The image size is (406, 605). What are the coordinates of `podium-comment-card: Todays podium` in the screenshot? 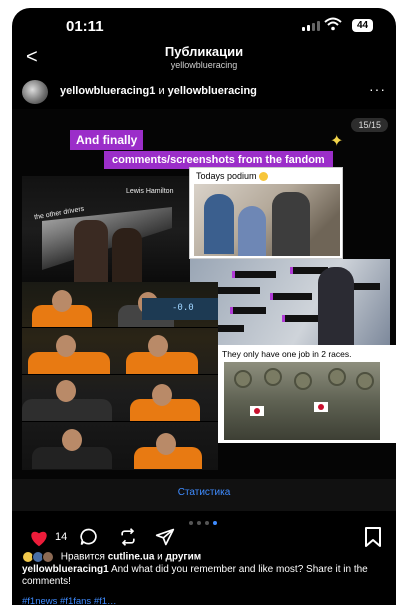 It's located at (266, 213).